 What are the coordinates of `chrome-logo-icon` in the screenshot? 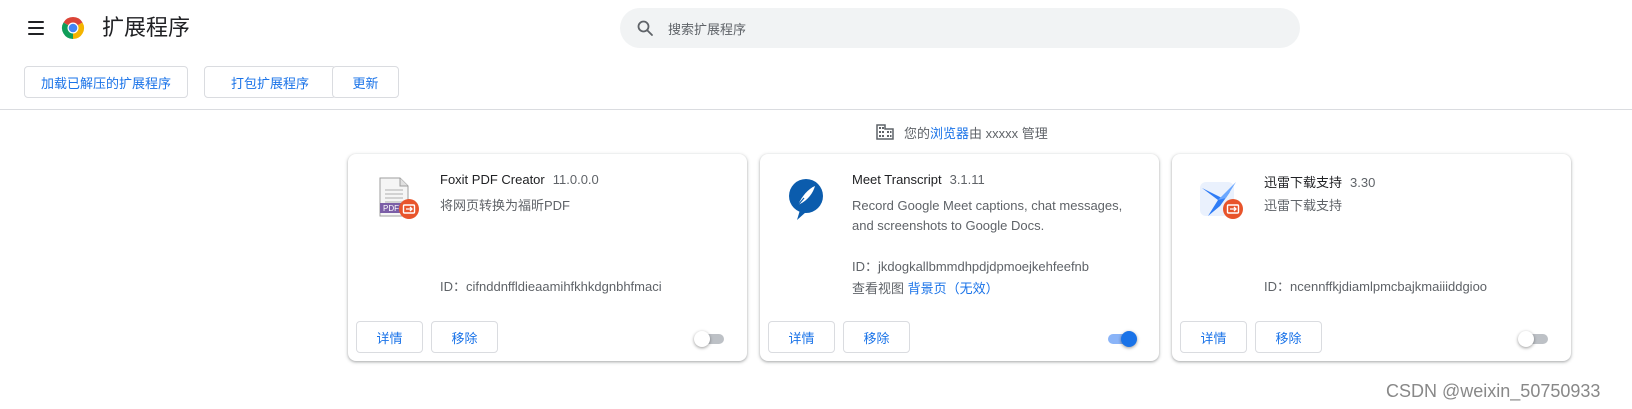 It's located at (73, 28).